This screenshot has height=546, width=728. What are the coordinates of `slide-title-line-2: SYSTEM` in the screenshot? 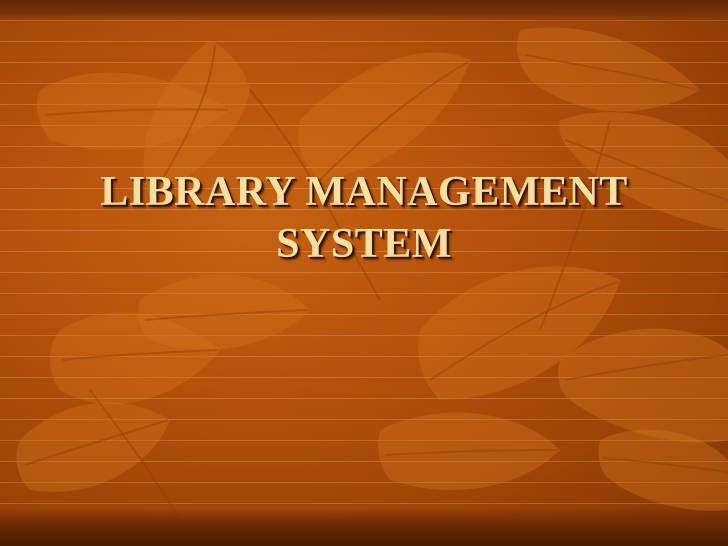 It's located at (364, 244).